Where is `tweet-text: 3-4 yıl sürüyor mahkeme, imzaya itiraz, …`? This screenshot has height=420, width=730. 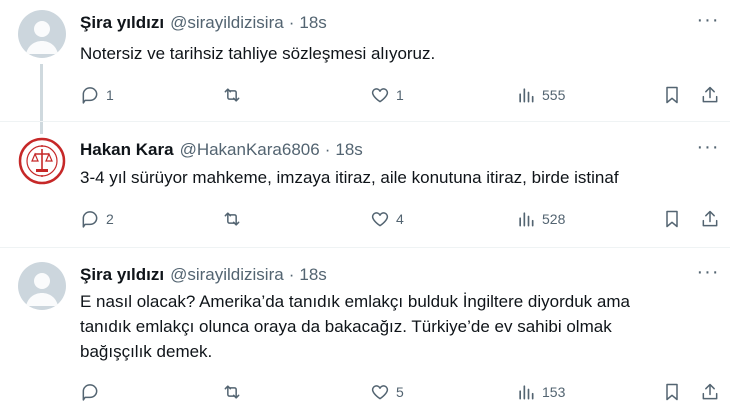 tweet-text: 3-4 yıl sürüyor mahkeme, imzaya itiraz, … is located at coordinates (349, 177).